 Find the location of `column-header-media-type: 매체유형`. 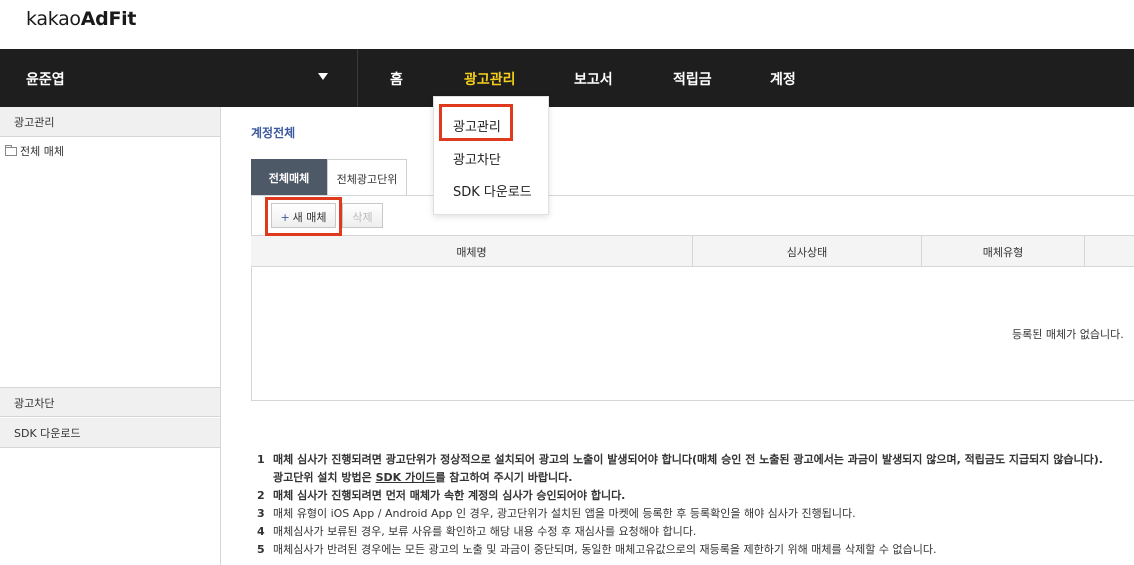

column-header-media-type: 매체유형 is located at coordinates (1003, 252).